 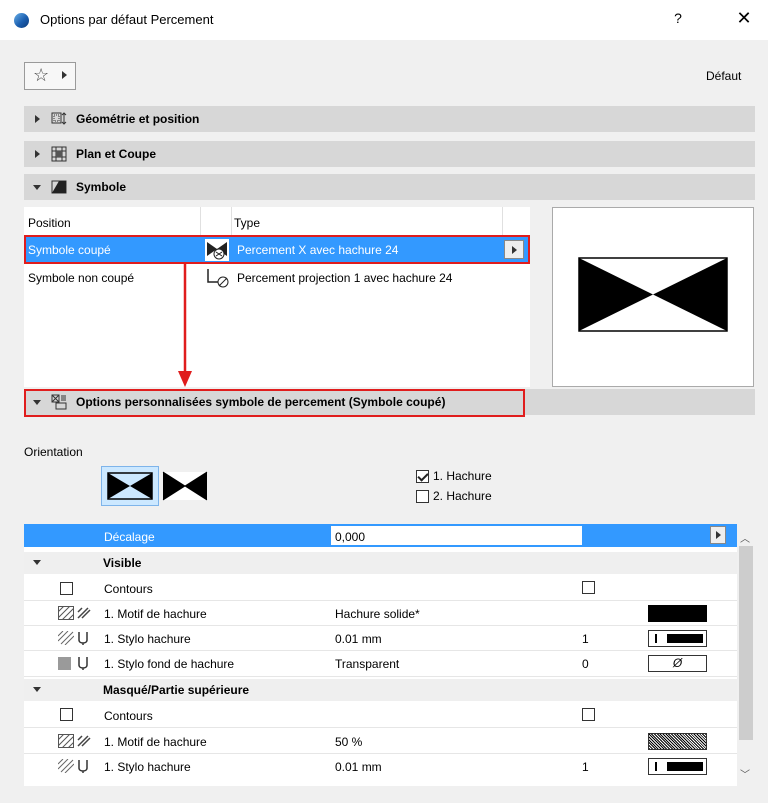 I want to click on favorites-button: ☆, so click(x=50, y=76).